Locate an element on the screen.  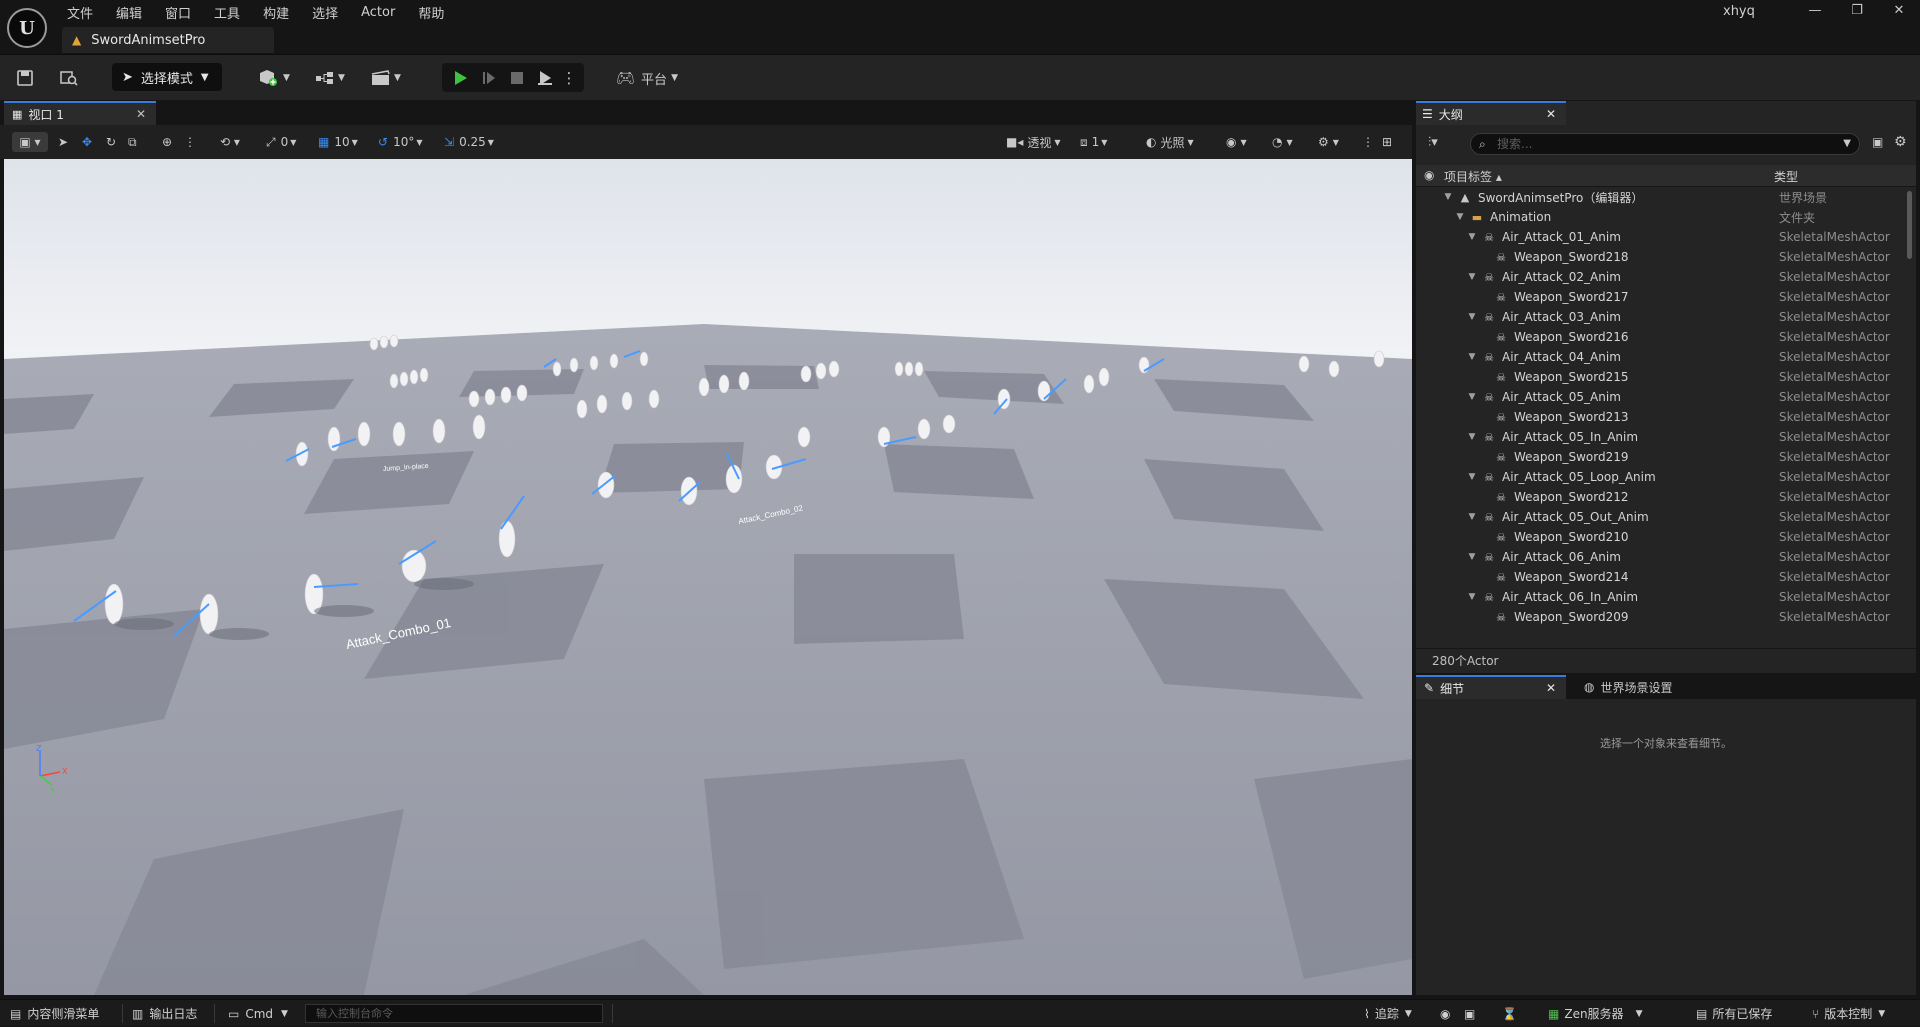
menu-select: 选择 is located at coordinates (325, 12).